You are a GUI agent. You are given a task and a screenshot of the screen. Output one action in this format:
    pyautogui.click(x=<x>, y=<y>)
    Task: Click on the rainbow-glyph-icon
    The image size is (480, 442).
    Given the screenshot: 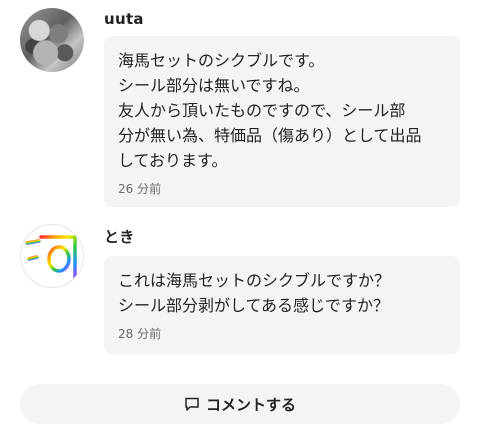 What is the action you would take?
    pyautogui.click(x=51, y=259)
    